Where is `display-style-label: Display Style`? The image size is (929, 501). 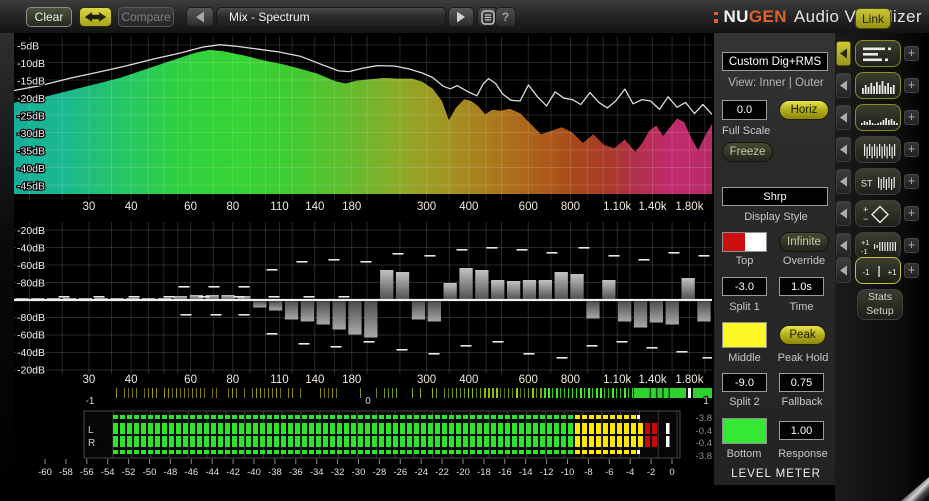
display-style-label: Display Style is located at coordinates (776, 217).